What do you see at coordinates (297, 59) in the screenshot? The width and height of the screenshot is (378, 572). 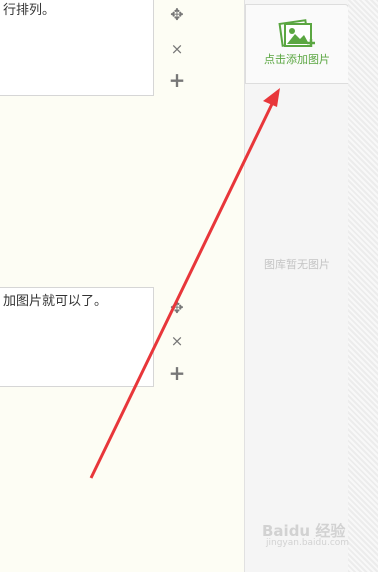 I see `add-image-label: 点击添加图片` at bounding box center [297, 59].